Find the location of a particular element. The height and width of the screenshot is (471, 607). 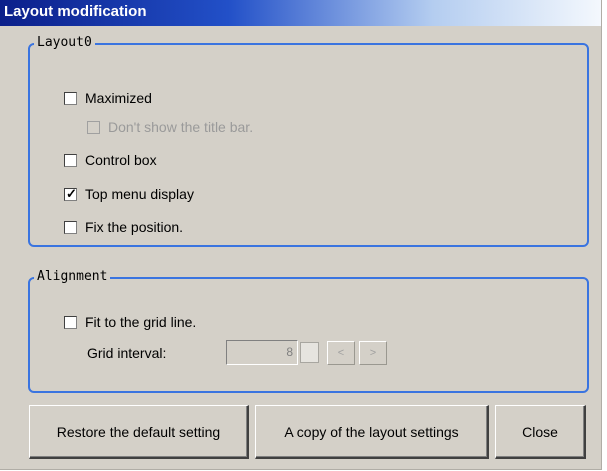

hide-title-bar-label: Don't show the title bar. is located at coordinates (181, 127).